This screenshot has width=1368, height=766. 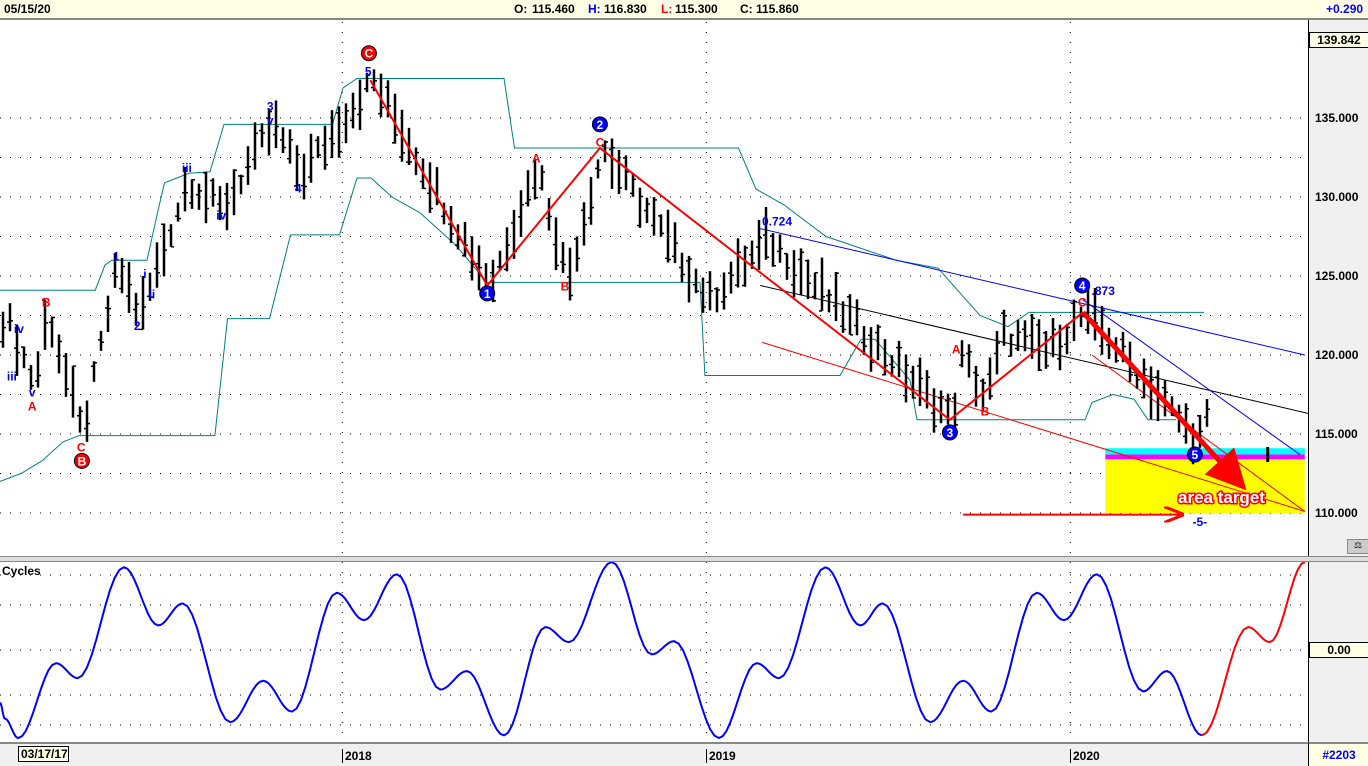 I want to click on wave-label: 0.724, so click(x=777, y=222).